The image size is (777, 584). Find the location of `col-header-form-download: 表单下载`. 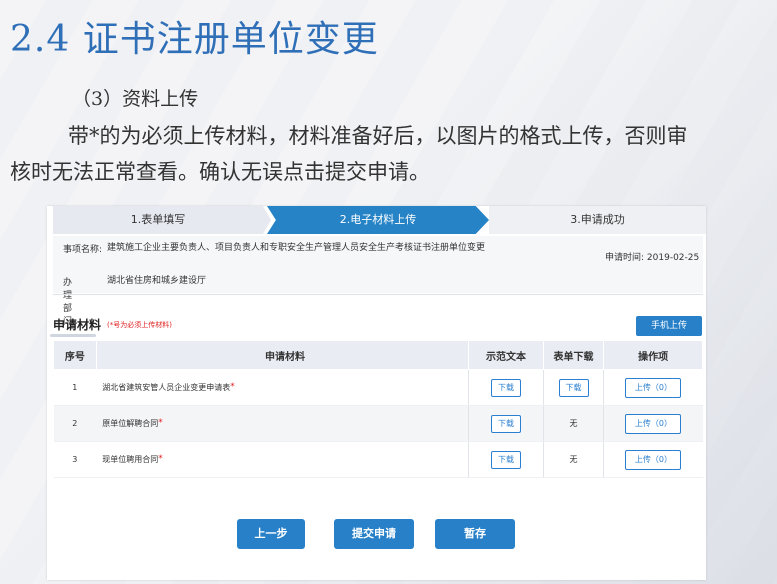

col-header-form-download: 表单下载 is located at coordinates (573, 355).